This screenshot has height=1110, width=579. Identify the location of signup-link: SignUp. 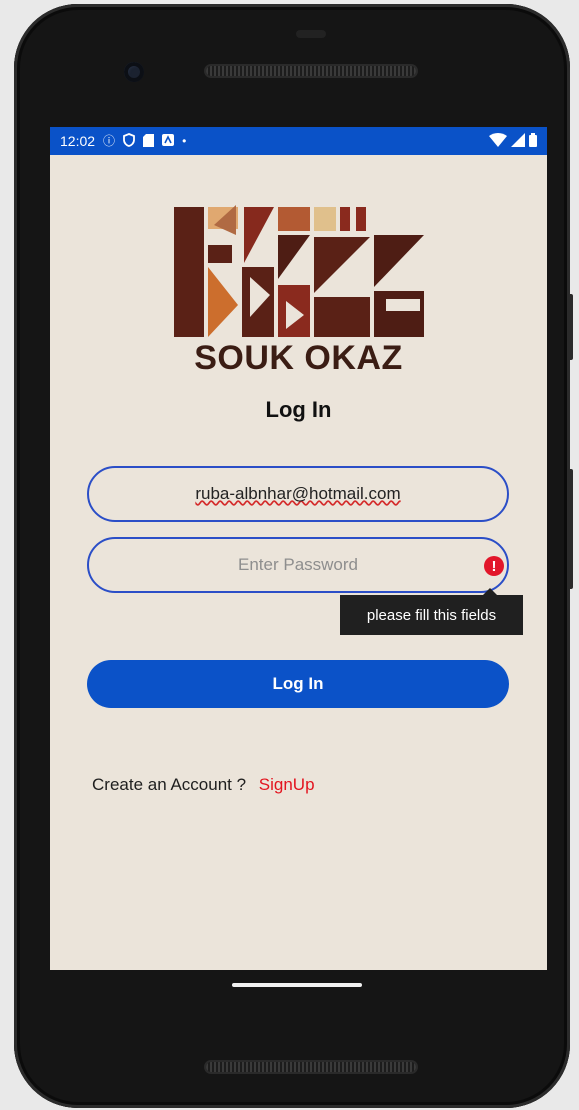
(287, 784).